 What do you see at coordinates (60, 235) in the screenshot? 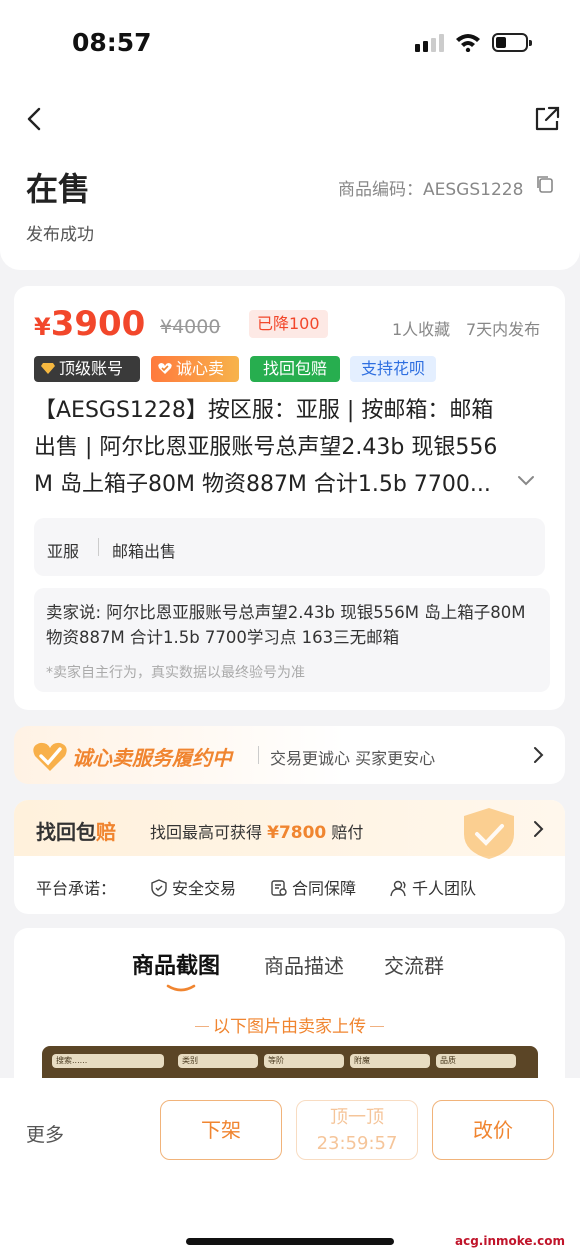
I see `status-subtitle: 发布成功` at bounding box center [60, 235].